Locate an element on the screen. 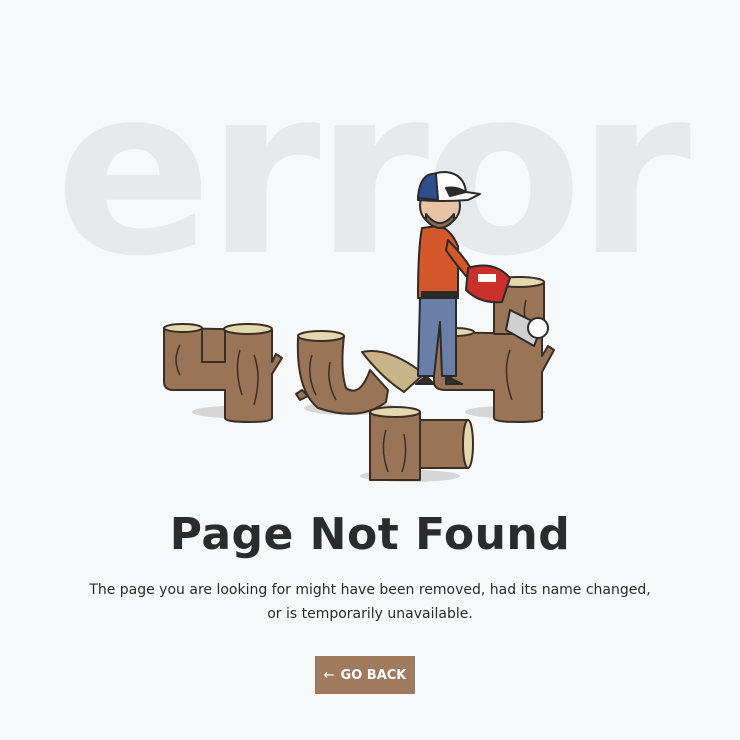 This screenshot has height=740, width=740. fallen-logs is located at coordinates (421, 443).